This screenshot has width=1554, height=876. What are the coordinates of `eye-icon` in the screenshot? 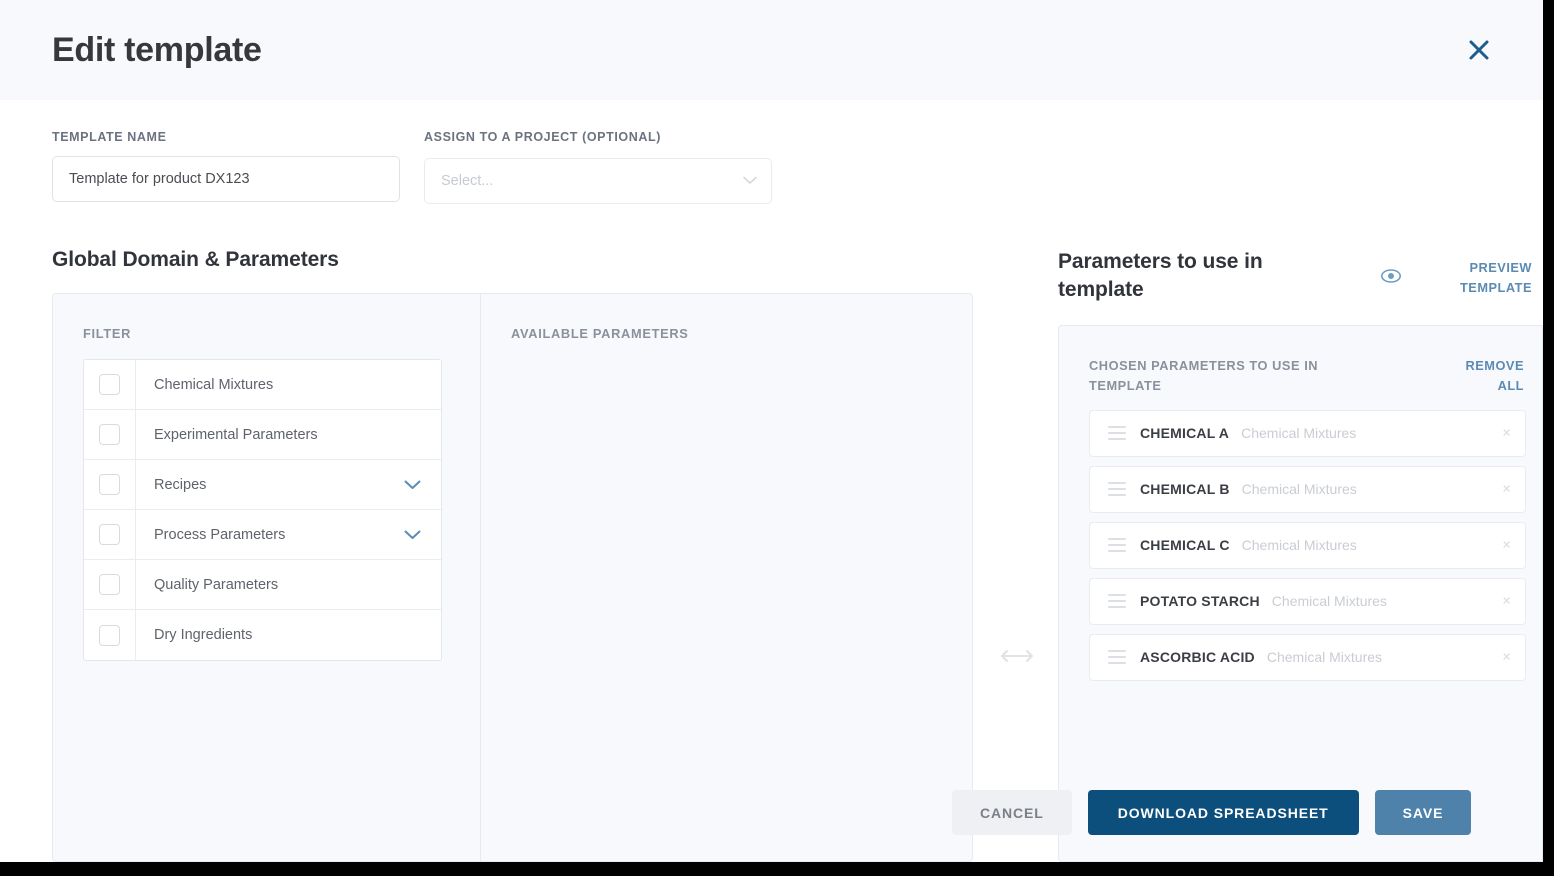 It's located at (1391, 277).